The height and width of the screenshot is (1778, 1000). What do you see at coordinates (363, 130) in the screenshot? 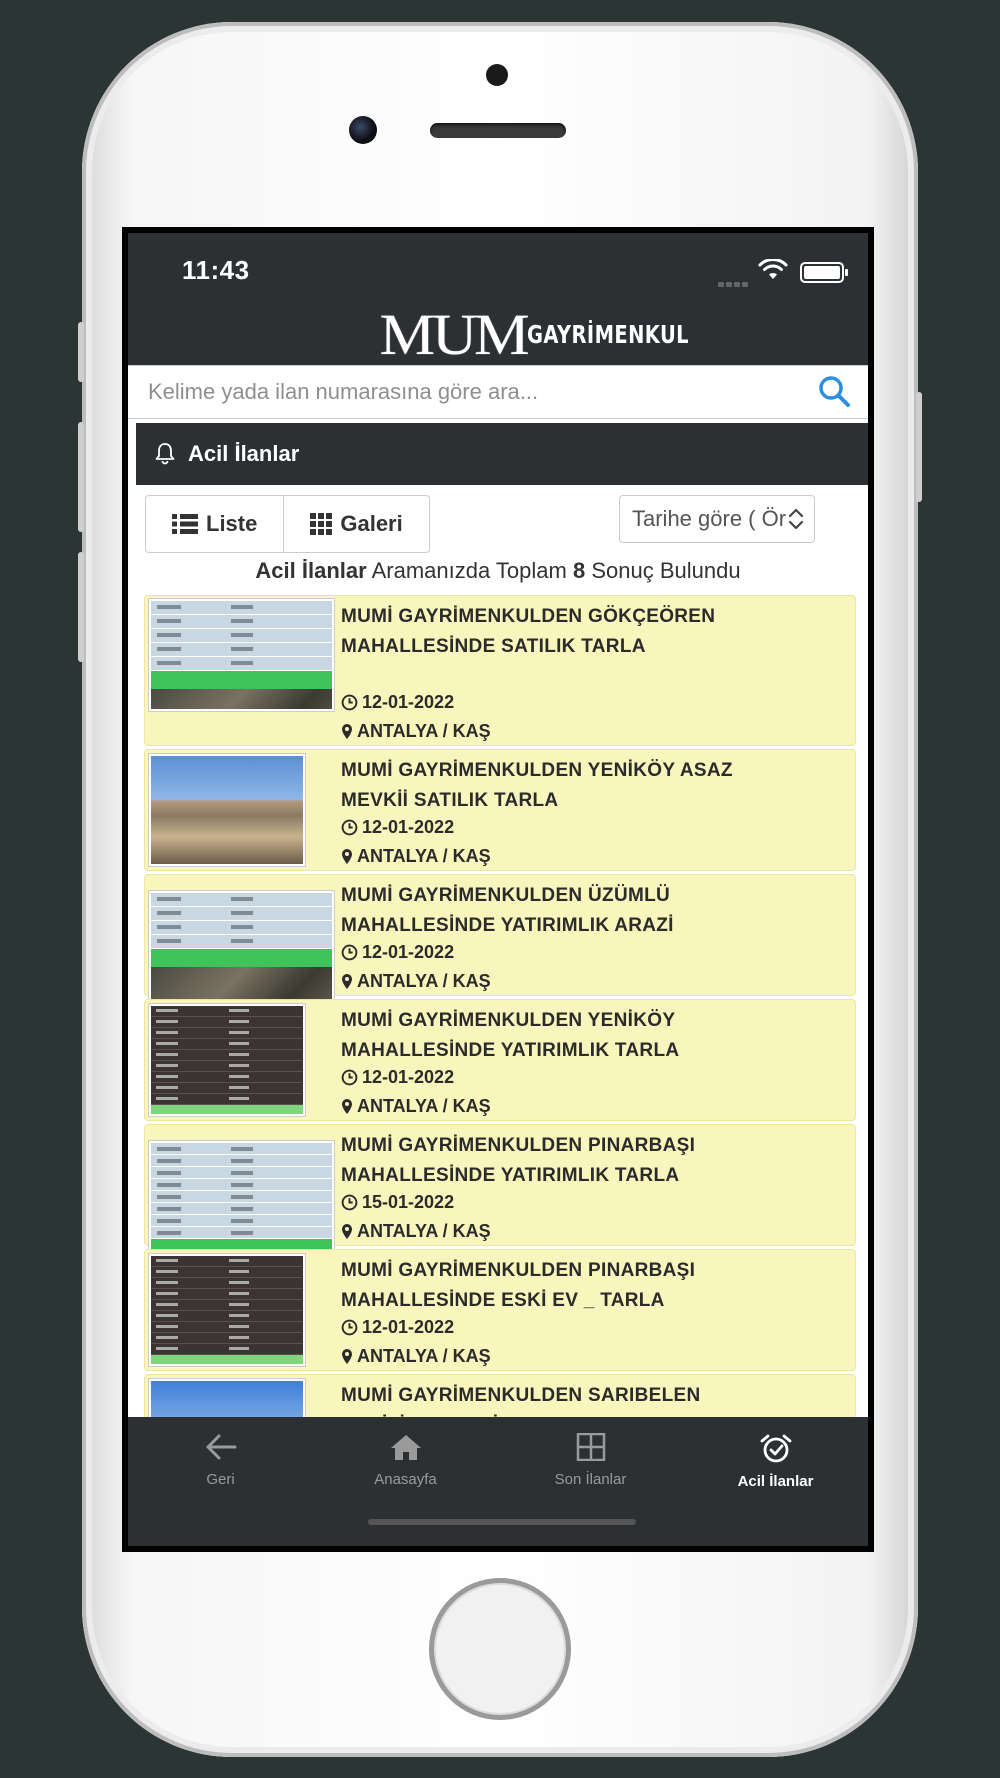
I see `front-camera` at bounding box center [363, 130].